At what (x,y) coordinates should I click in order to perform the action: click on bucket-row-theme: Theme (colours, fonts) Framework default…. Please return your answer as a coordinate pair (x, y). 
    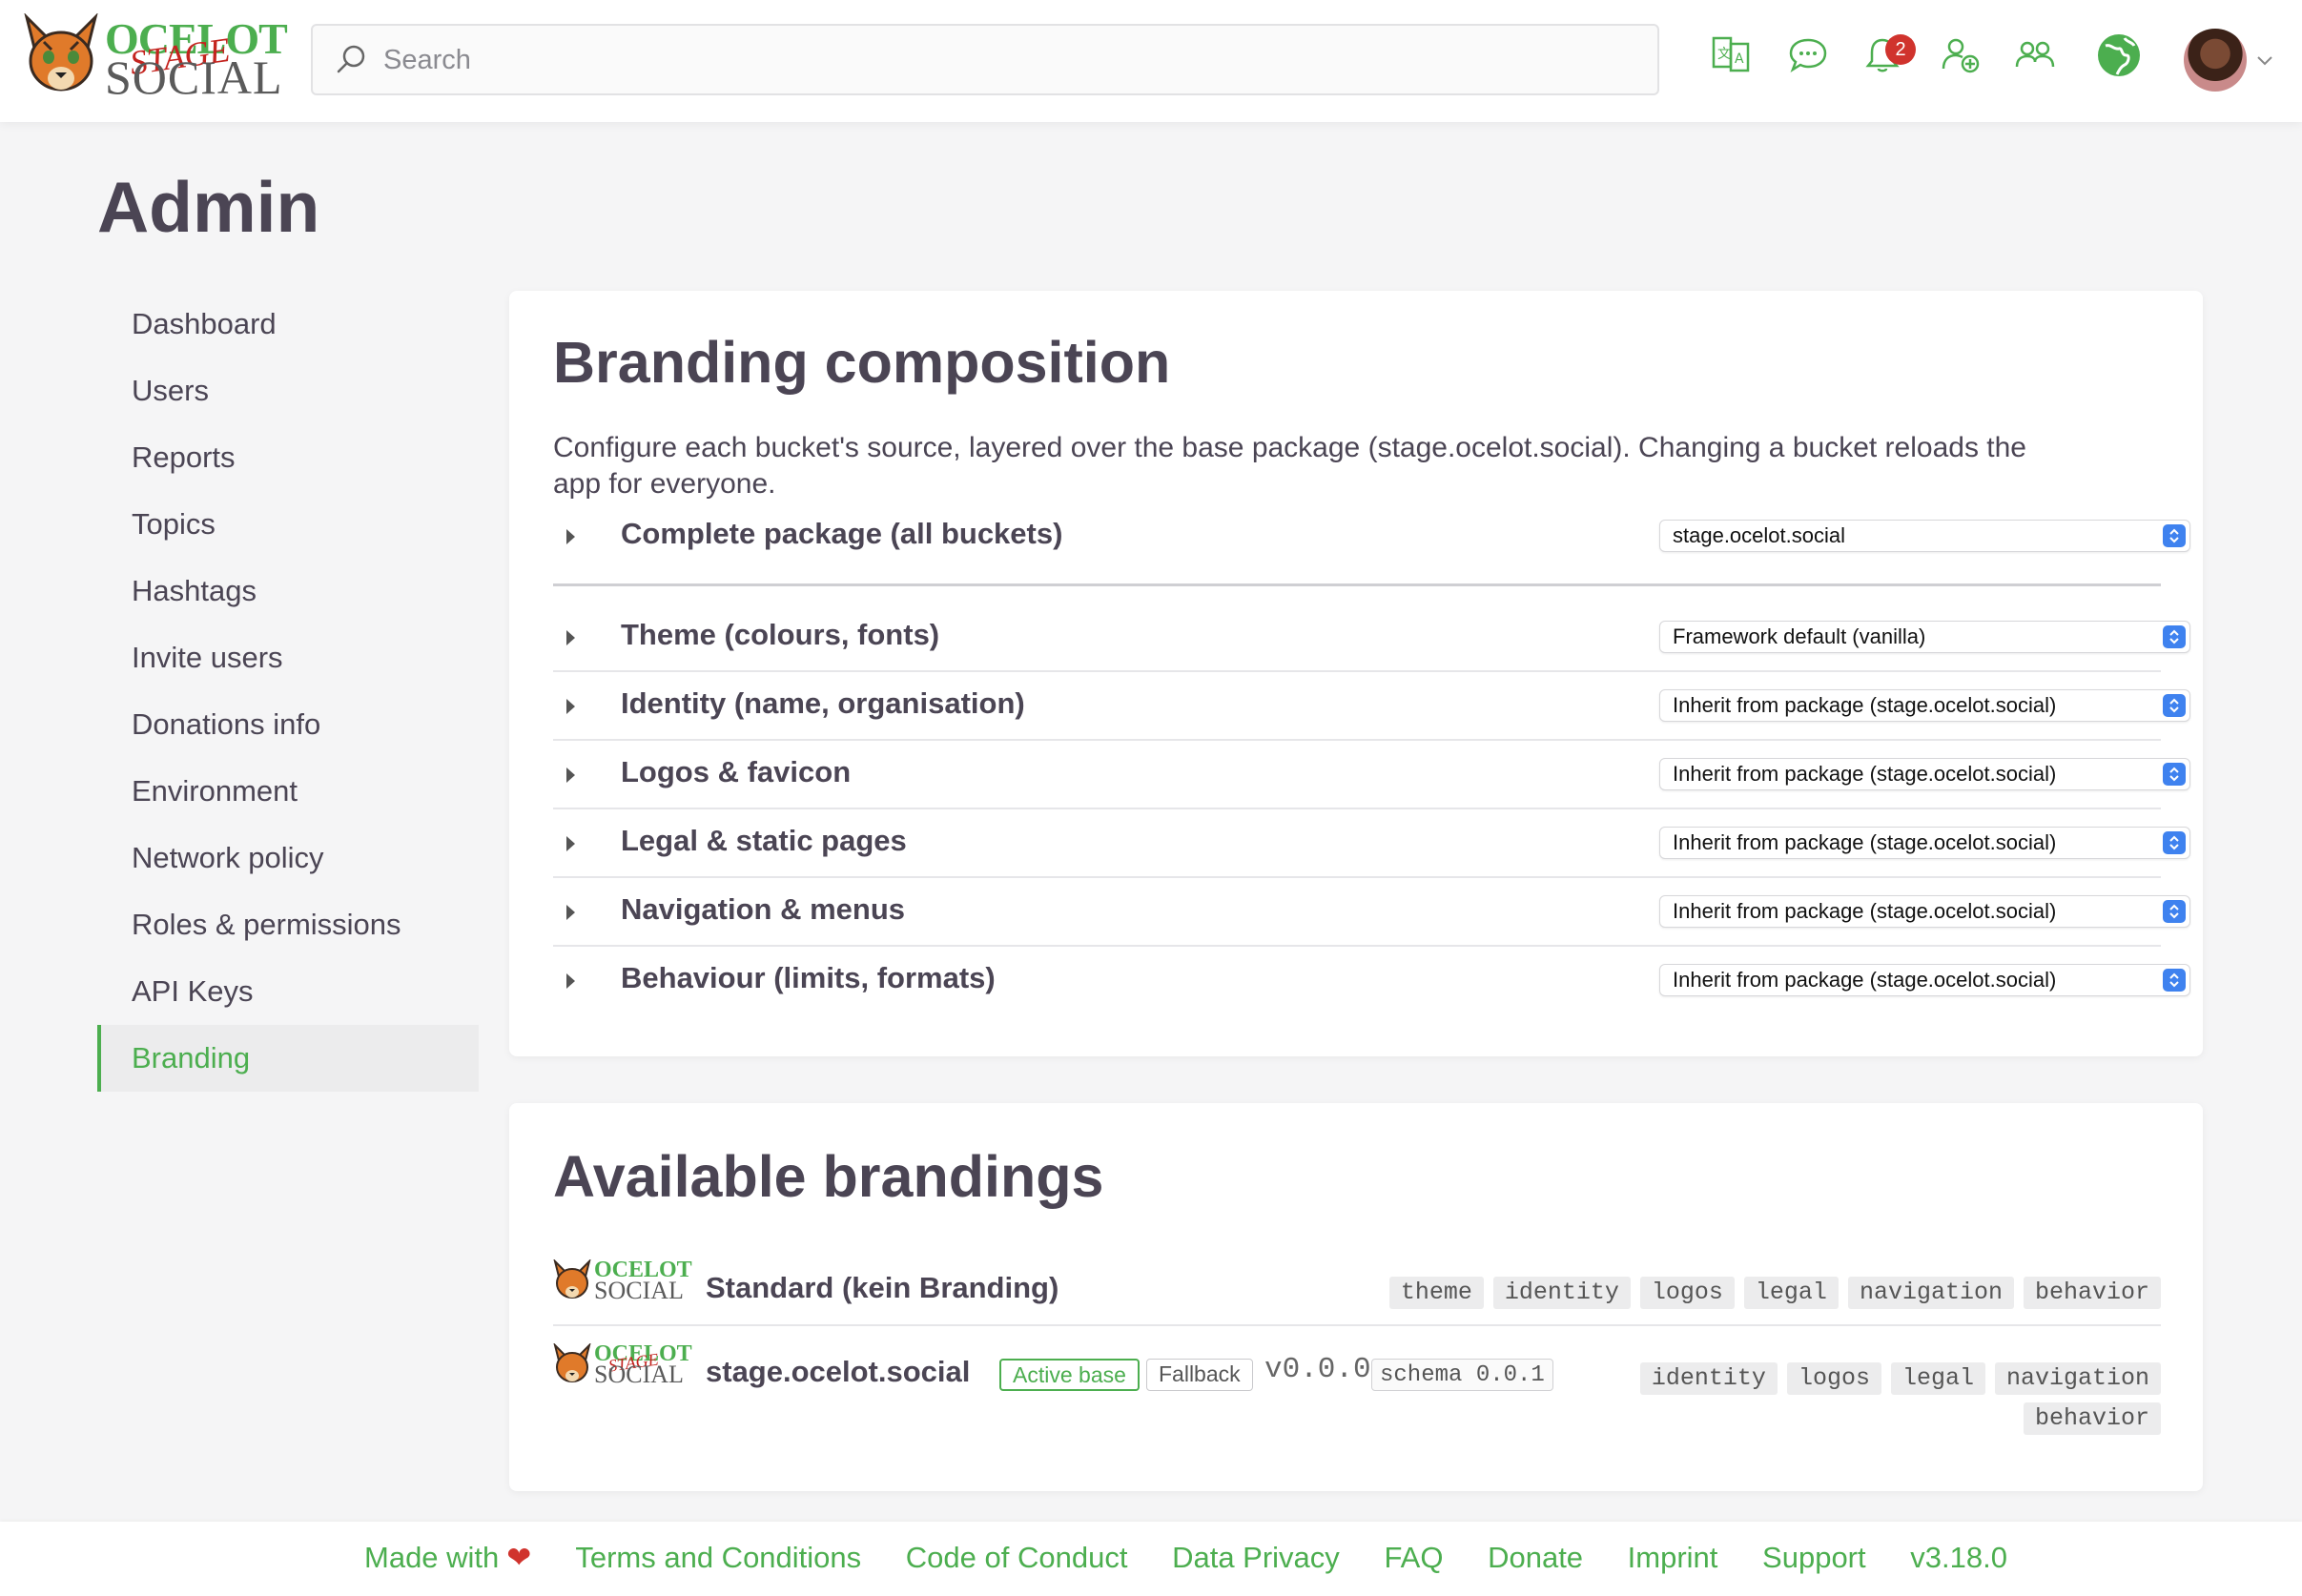
    Looking at the image, I should click on (1371, 638).